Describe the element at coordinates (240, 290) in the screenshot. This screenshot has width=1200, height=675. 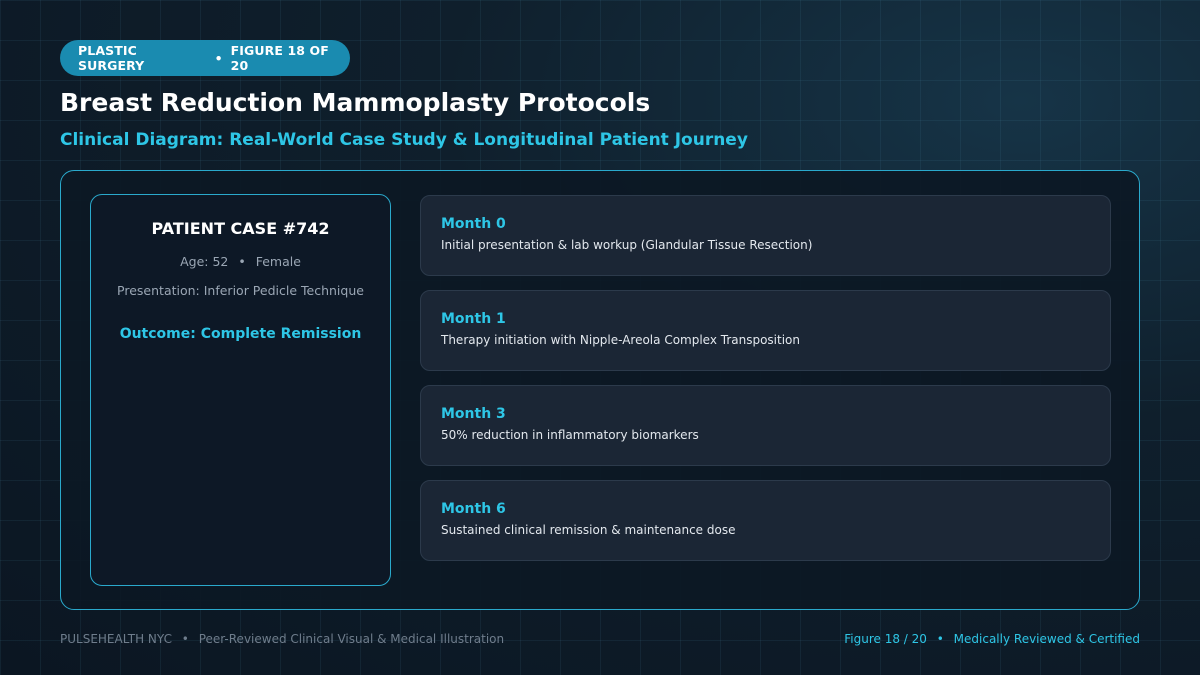
I see `case-presentation: Presentation: Inferior Pedicle Technique` at that location.